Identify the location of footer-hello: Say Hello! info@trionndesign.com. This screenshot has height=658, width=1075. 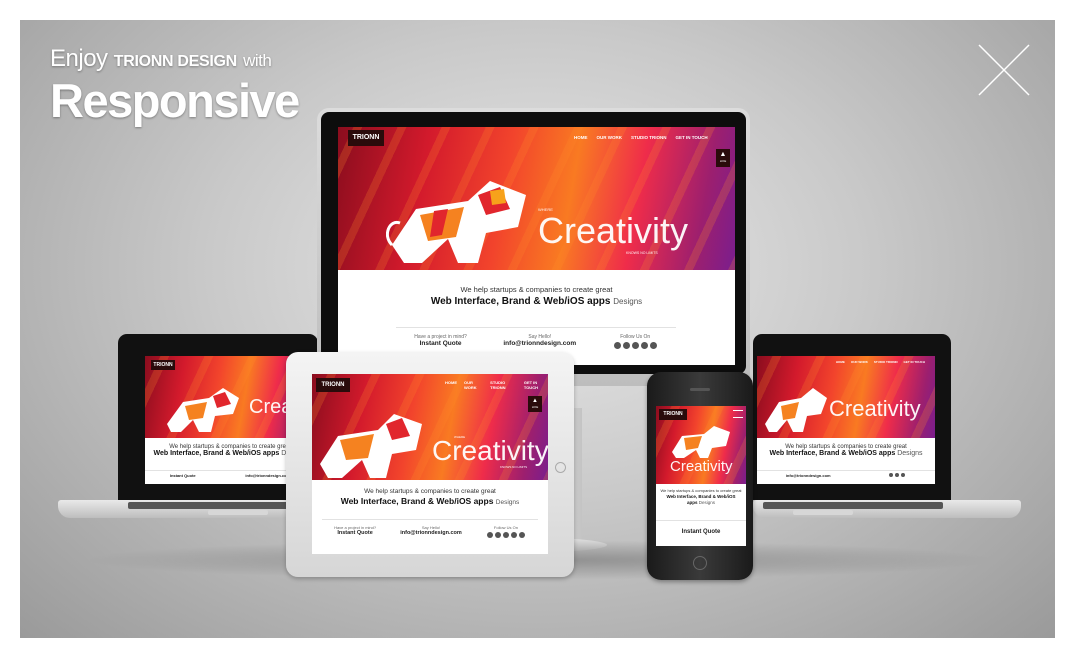
(431, 539).